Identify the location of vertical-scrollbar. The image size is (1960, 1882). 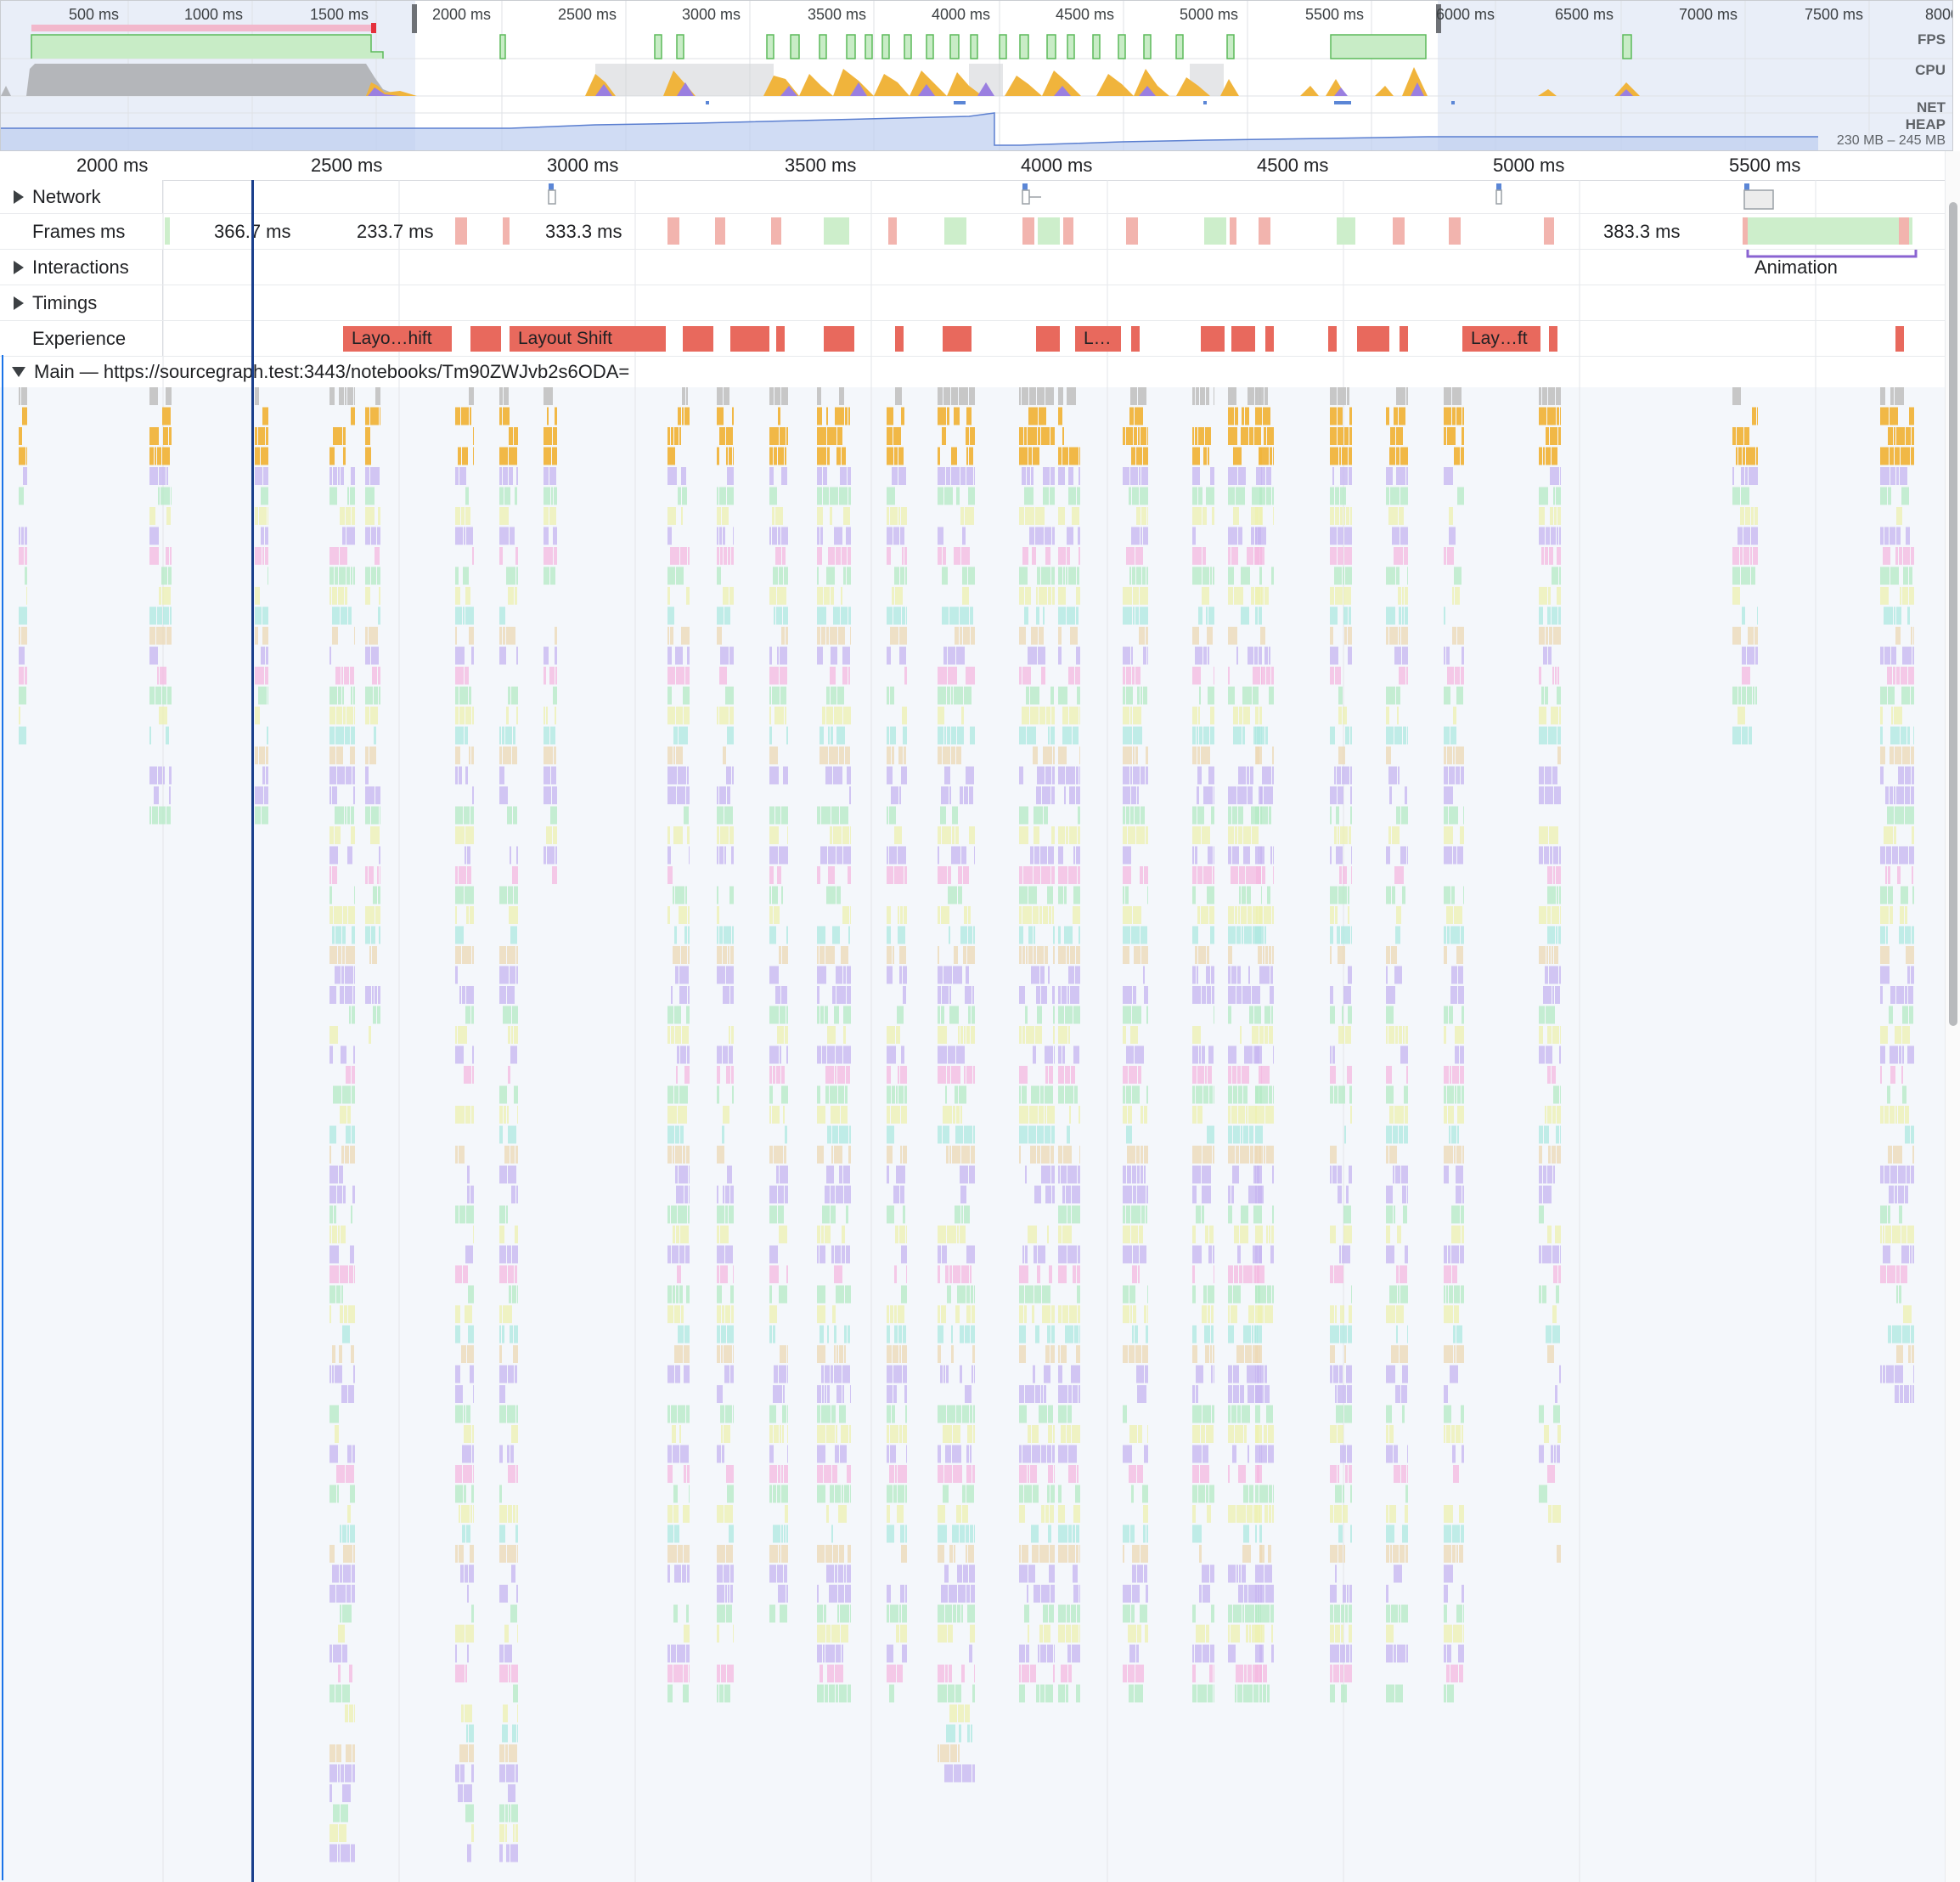
(1953, 1017).